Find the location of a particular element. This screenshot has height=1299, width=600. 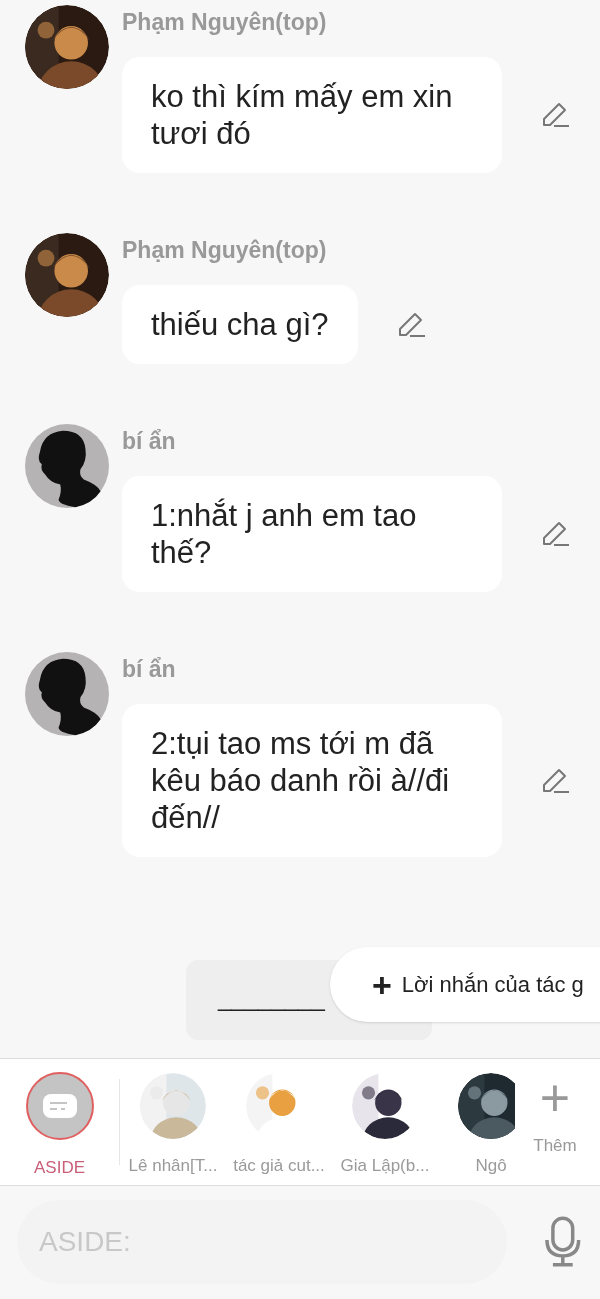

chat-bubble-icon is located at coordinates (59, 1106).